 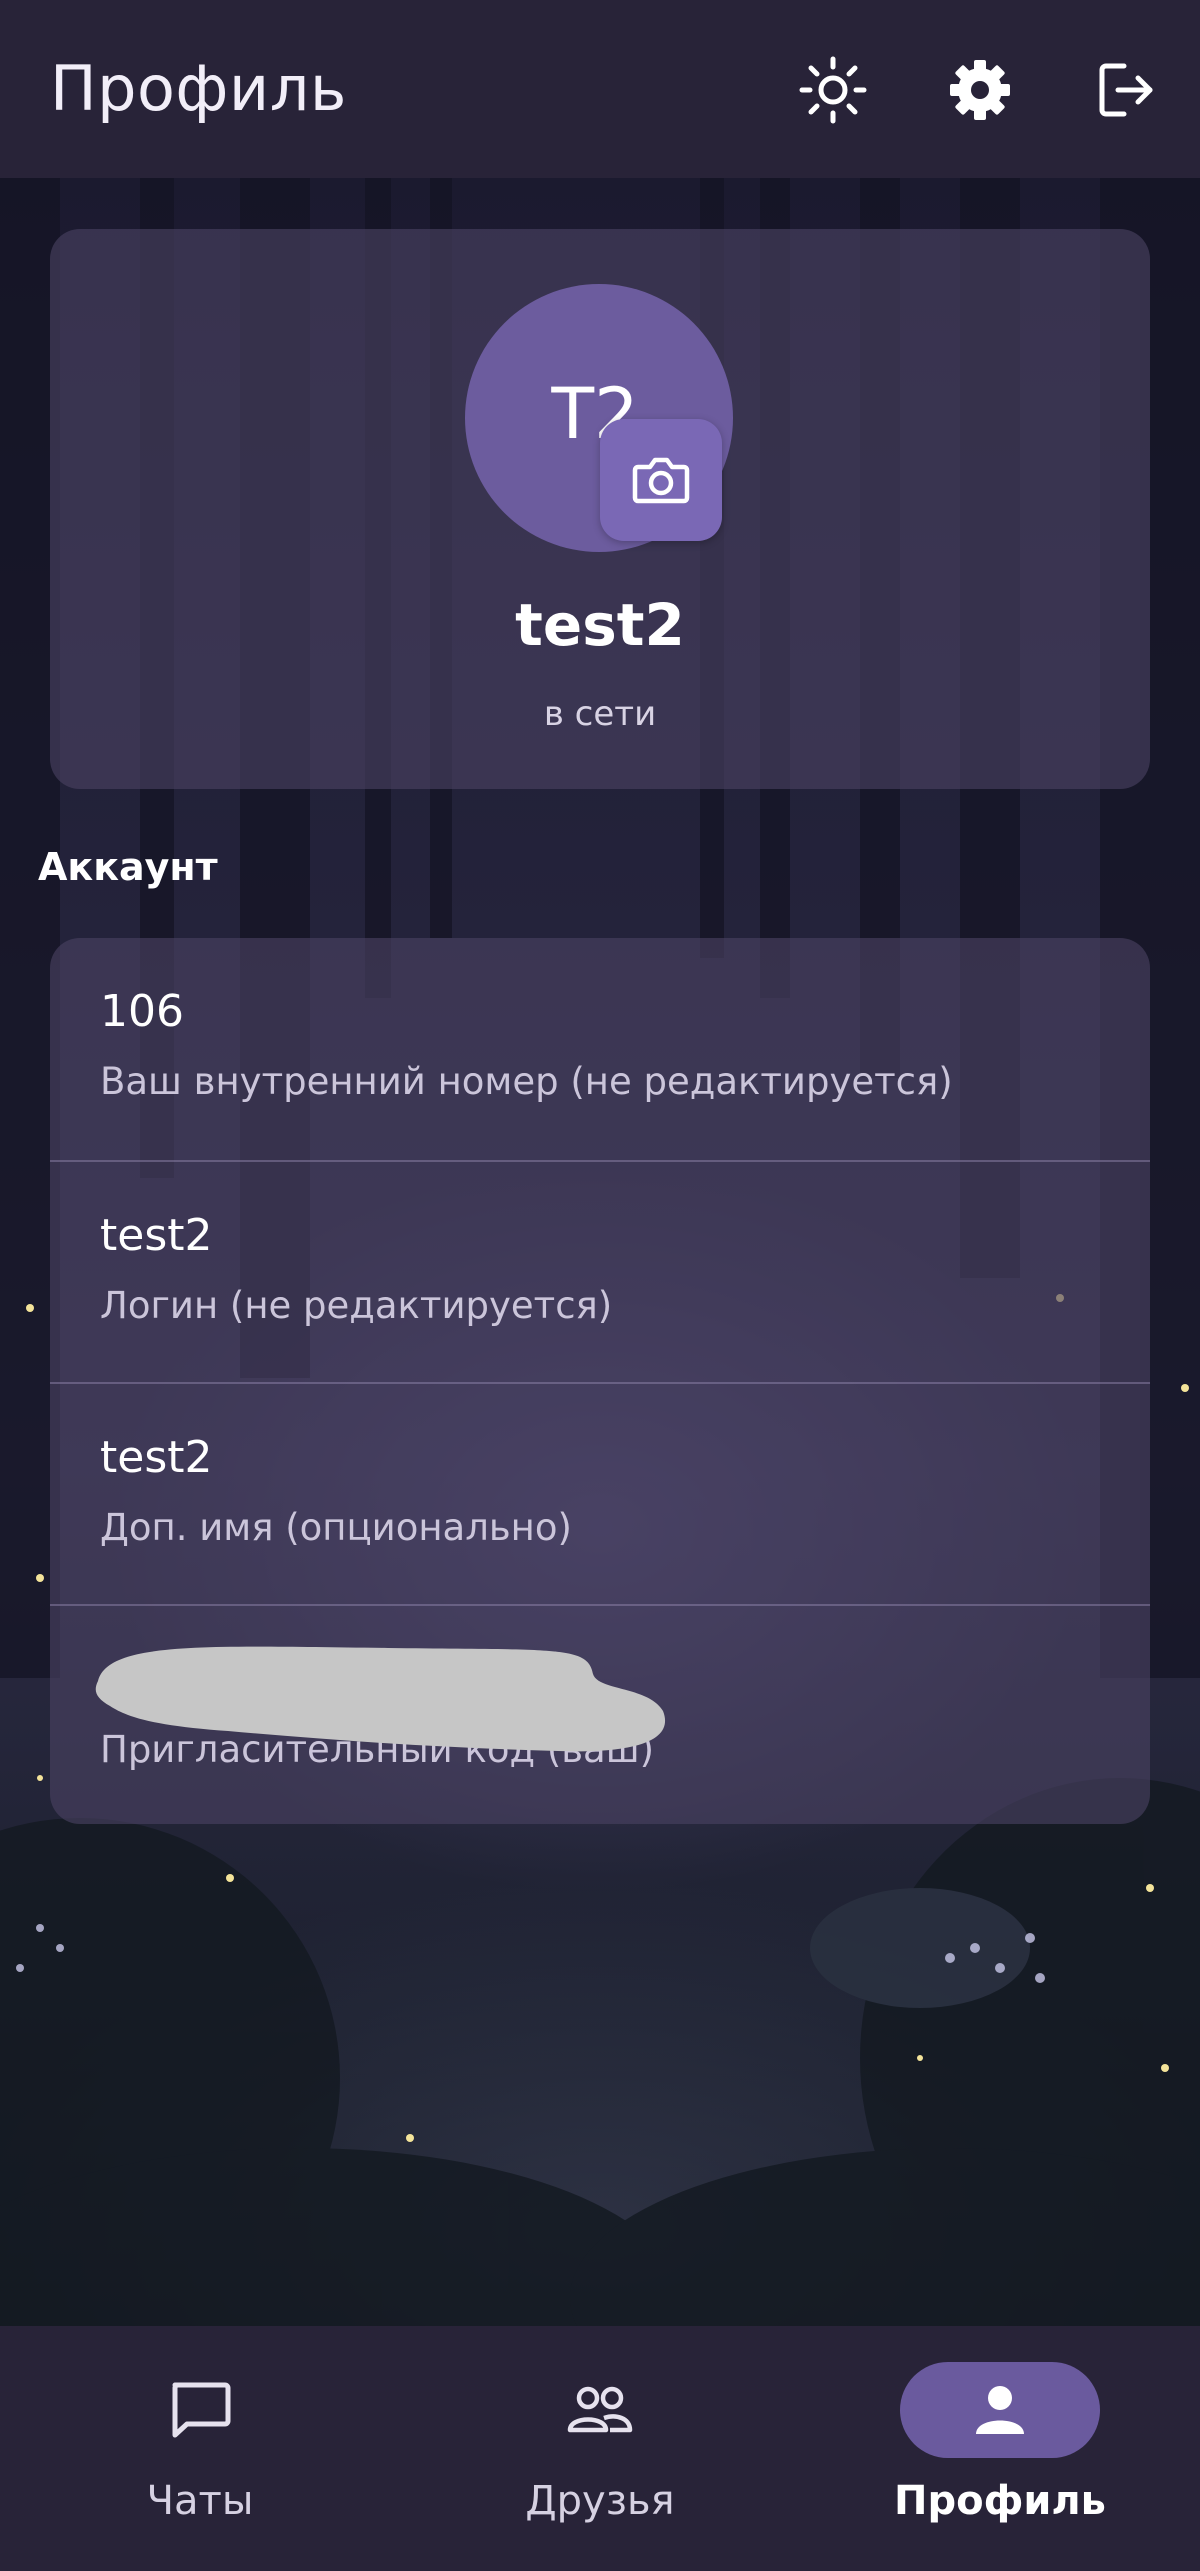 What do you see at coordinates (198, 88) in the screenshot?
I see `page-title: Профиль` at bounding box center [198, 88].